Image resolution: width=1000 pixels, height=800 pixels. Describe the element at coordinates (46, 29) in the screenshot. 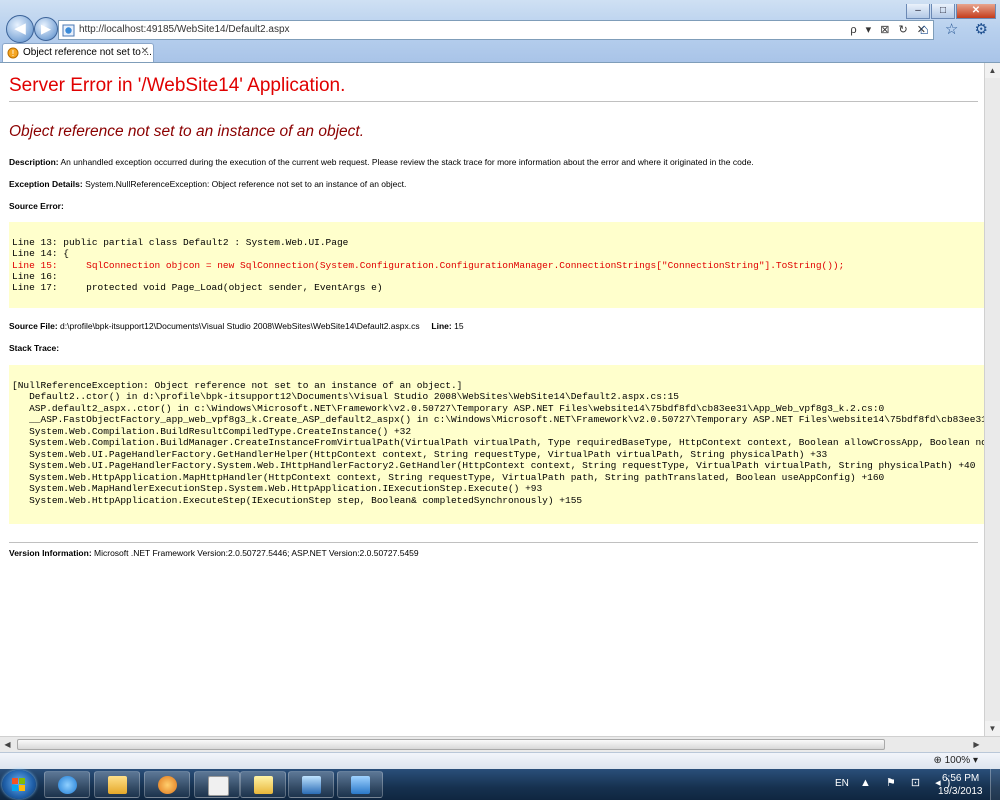

I see `forward-button: ▶` at that location.